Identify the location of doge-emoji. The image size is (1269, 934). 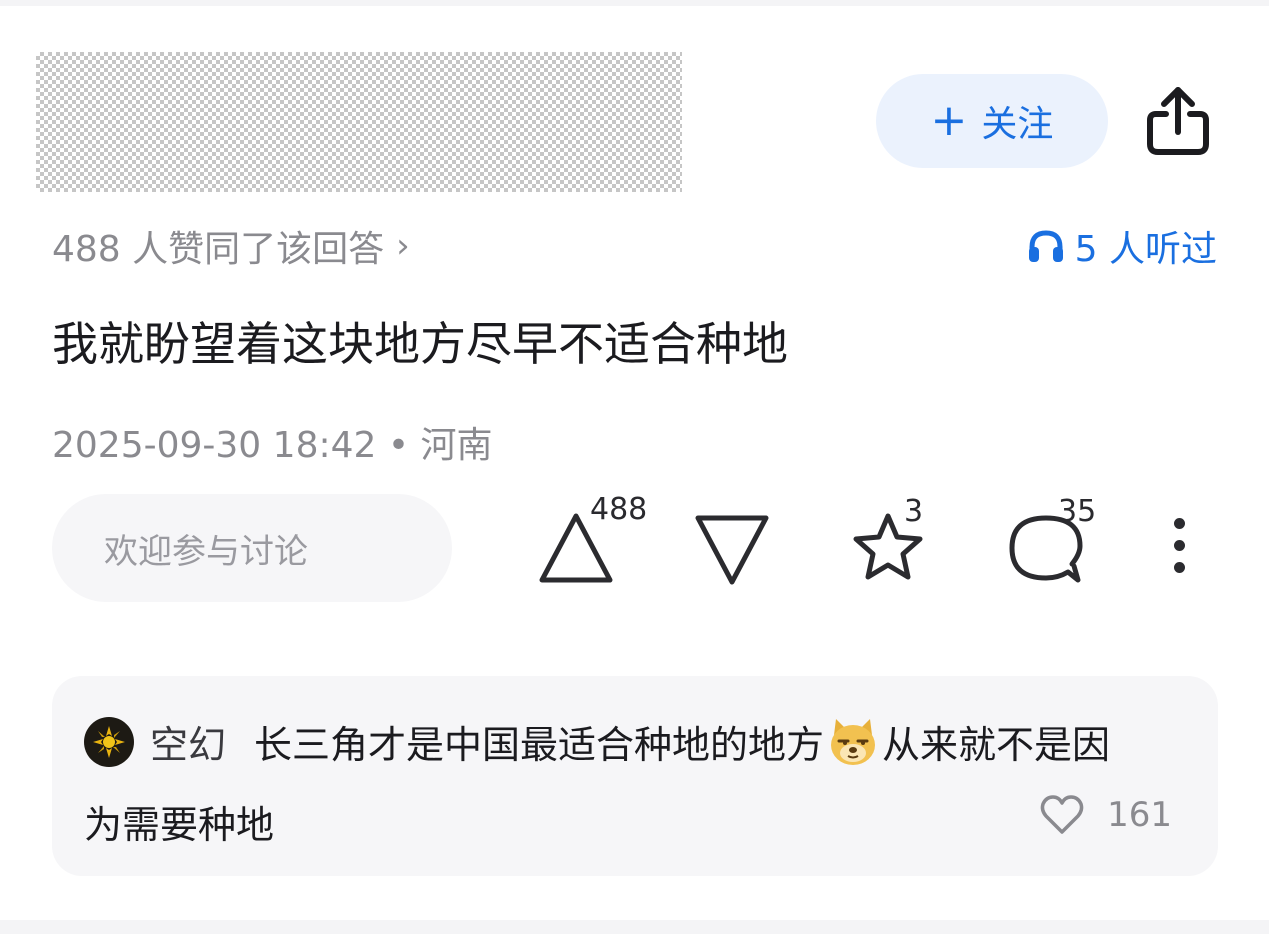
(853, 741).